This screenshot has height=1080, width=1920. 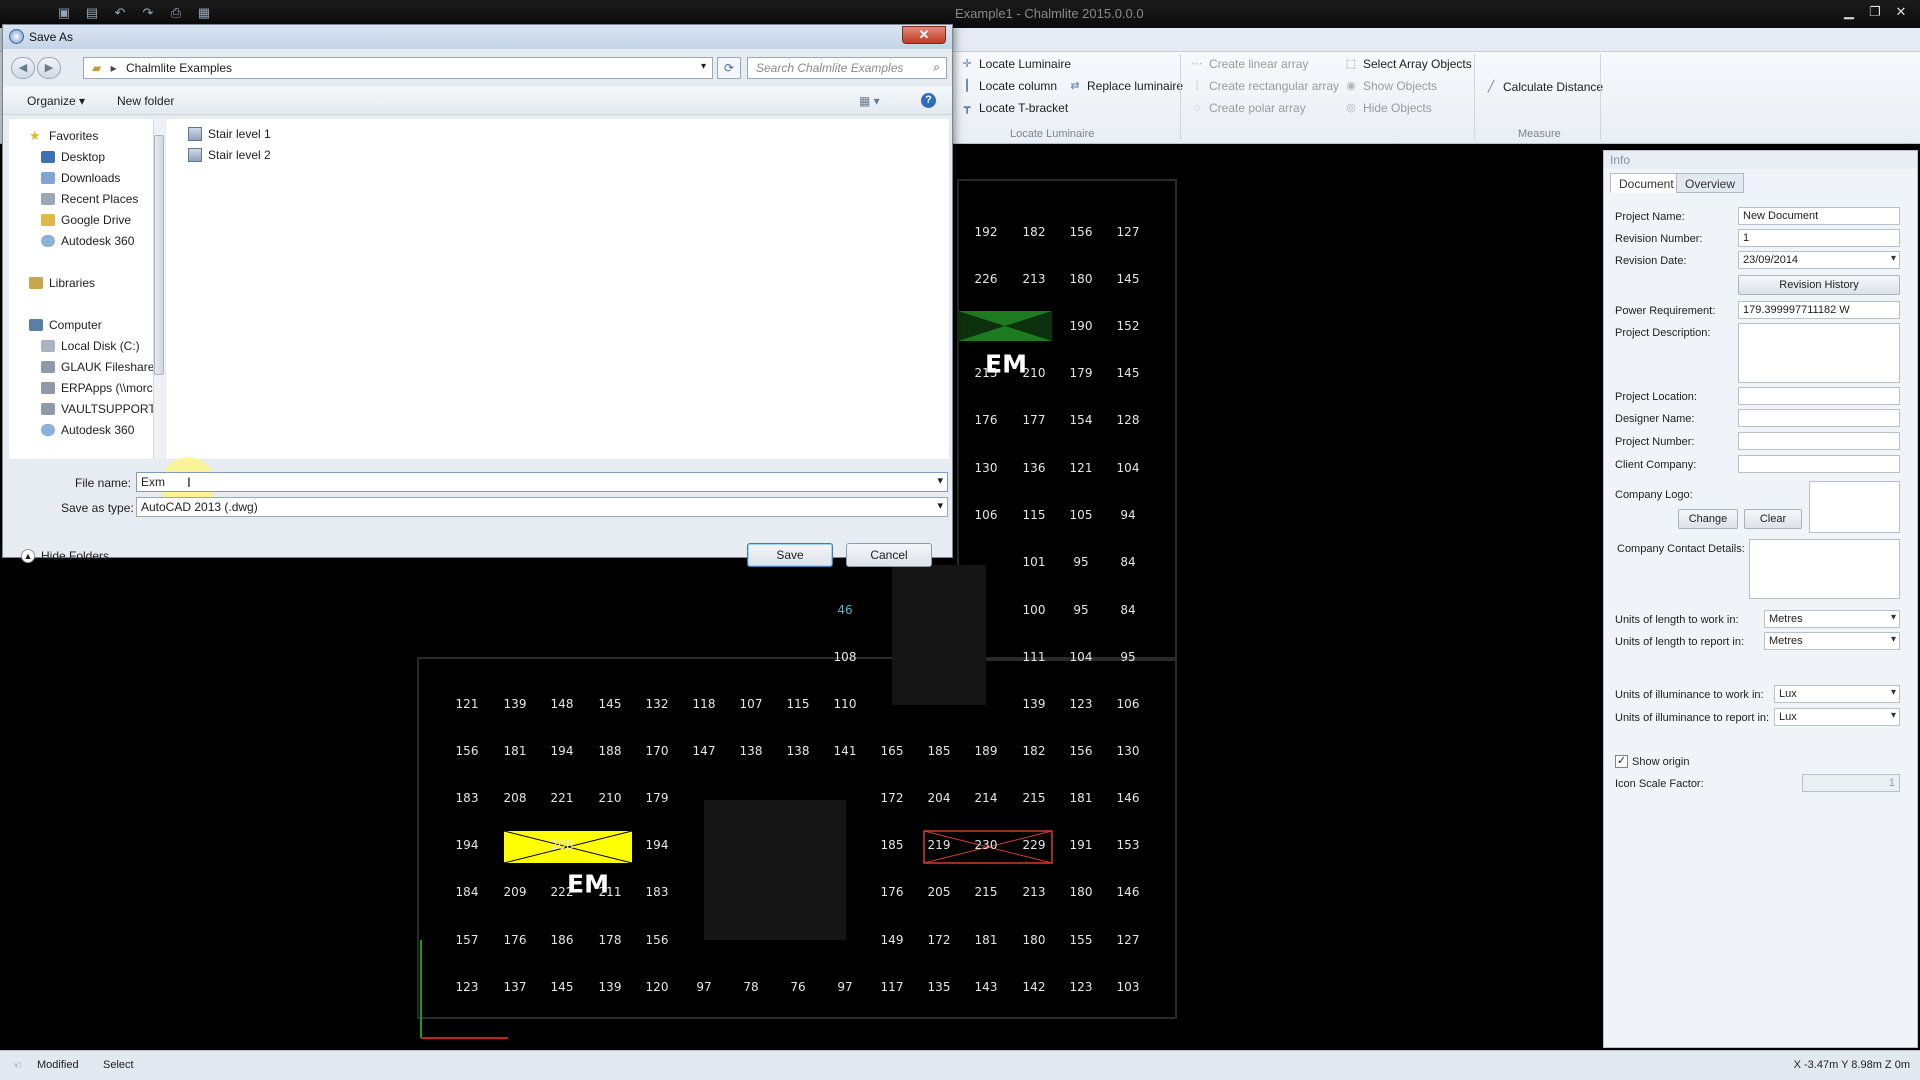 I want to click on refresh-button: ⟳, so click(x=729, y=68).